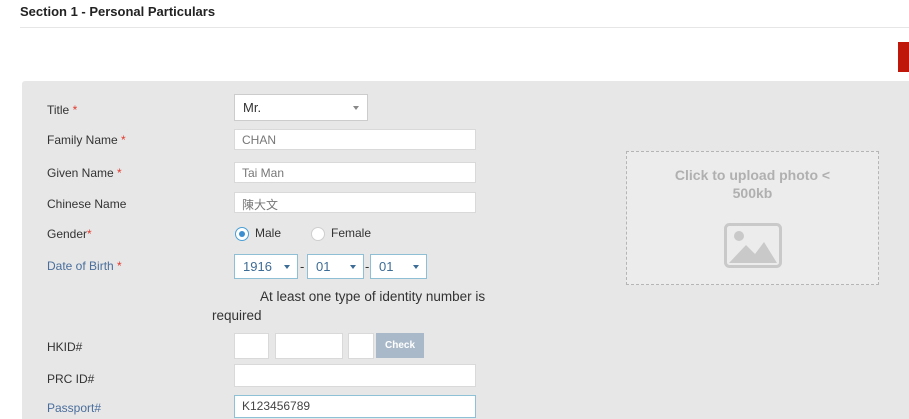 This screenshot has width=909, height=419. I want to click on dob-label: Date of Birth *, so click(84, 266).